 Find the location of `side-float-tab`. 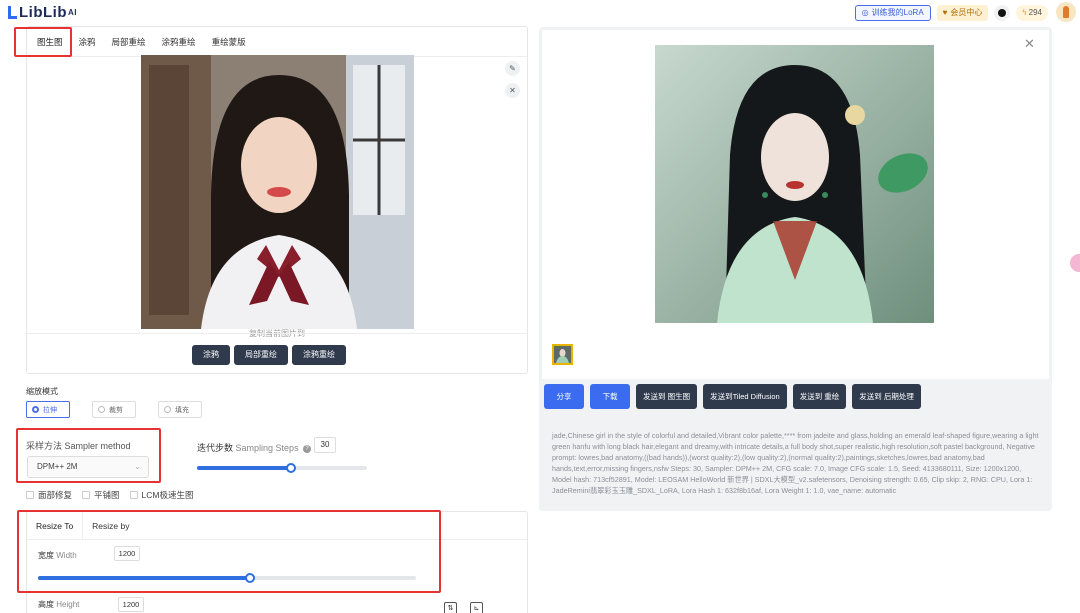

side-float-tab is located at coordinates (1075, 263).